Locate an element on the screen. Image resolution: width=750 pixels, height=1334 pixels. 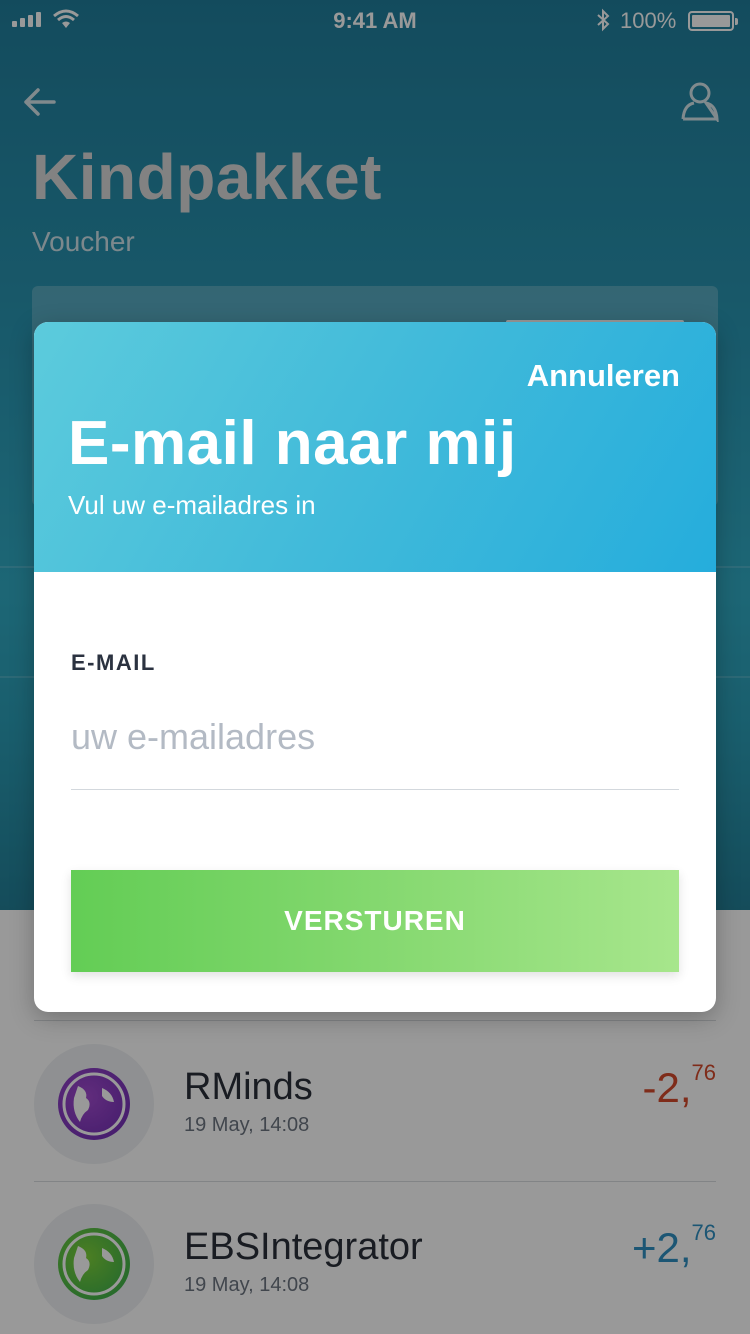
cancel-button: Annuleren is located at coordinates (603, 376).